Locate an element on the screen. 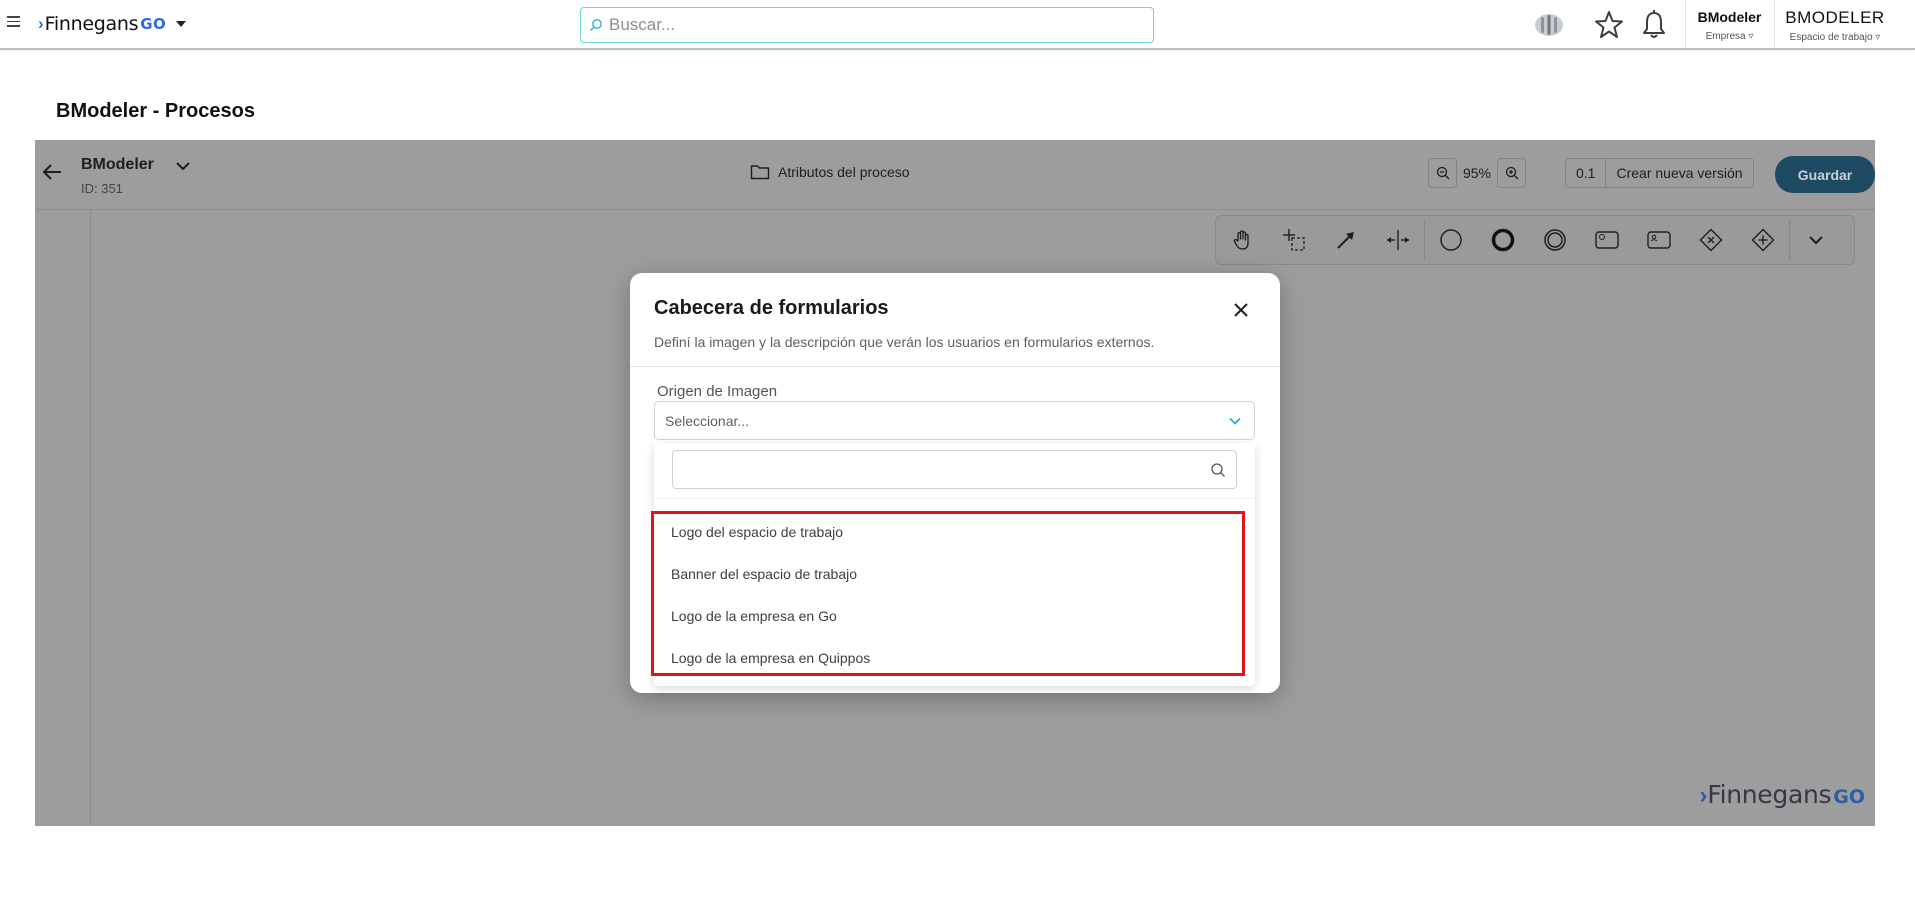 This screenshot has height=906, width=1915. company-caret-icon: ▿ is located at coordinates (1751, 36).